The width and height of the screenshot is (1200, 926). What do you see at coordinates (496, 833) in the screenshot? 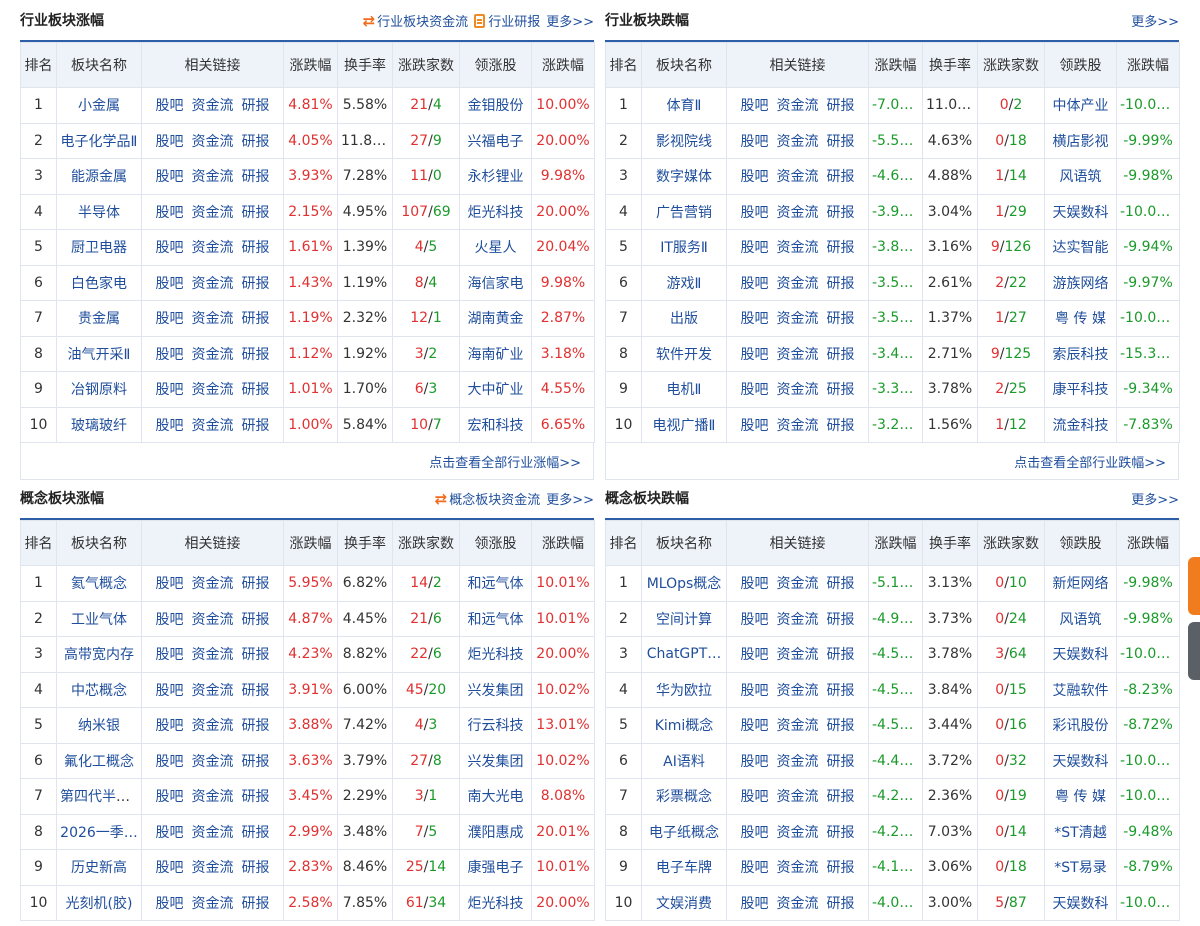
I see `leading-stock-link: 濮阳惠成` at bounding box center [496, 833].